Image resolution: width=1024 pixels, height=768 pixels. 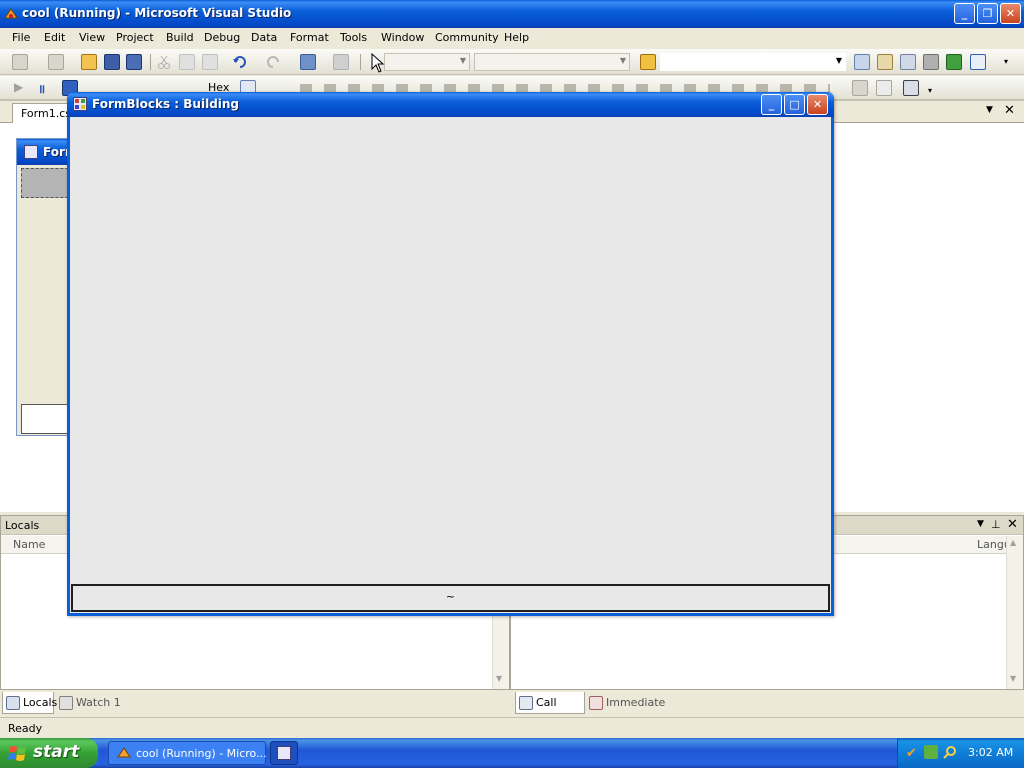 What do you see at coordinates (516, 38) in the screenshot?
I see `menu-help: Help` at bounding box center [516, 38].